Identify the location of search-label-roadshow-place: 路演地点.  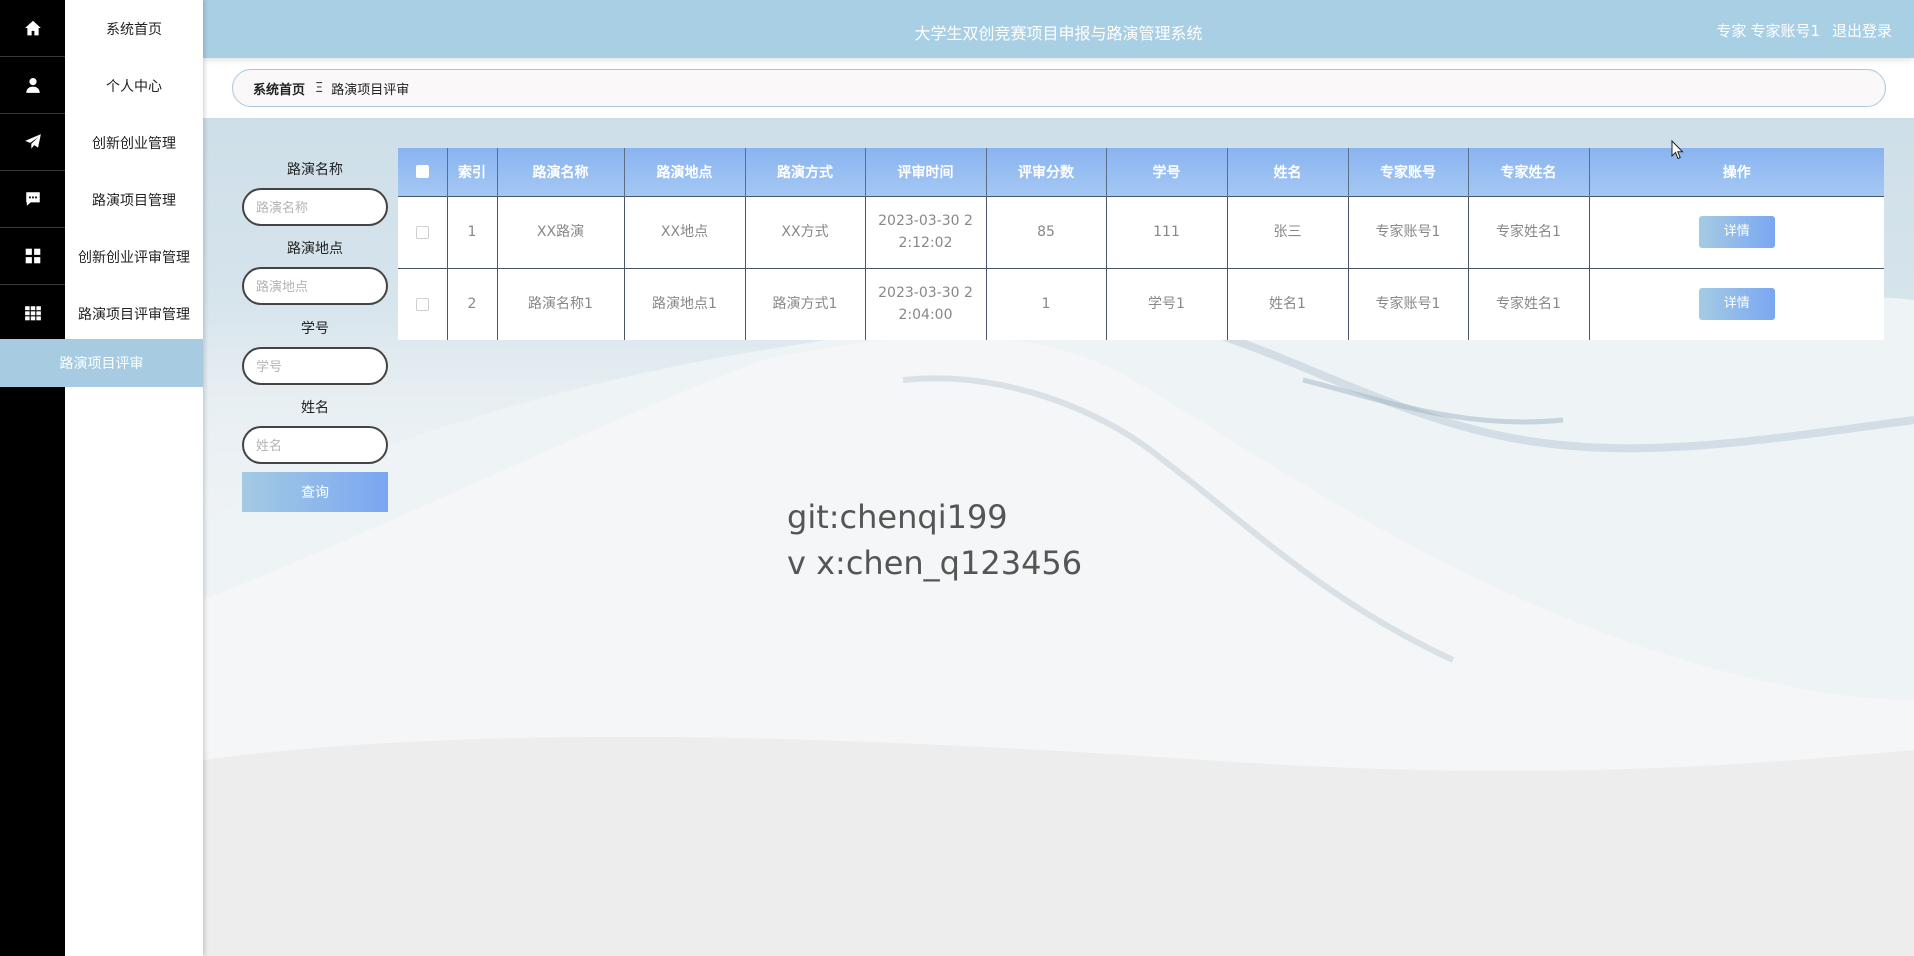
(315, 249).